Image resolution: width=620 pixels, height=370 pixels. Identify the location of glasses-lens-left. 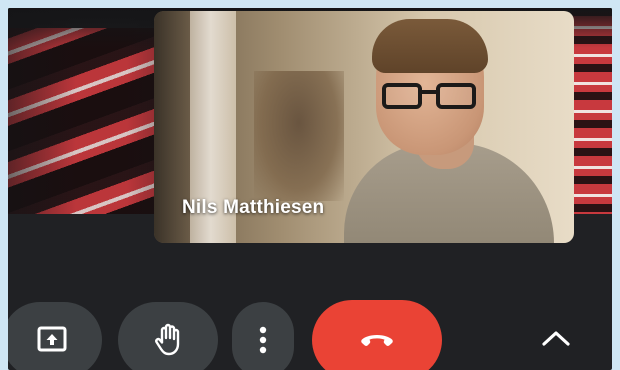
(402, 96).